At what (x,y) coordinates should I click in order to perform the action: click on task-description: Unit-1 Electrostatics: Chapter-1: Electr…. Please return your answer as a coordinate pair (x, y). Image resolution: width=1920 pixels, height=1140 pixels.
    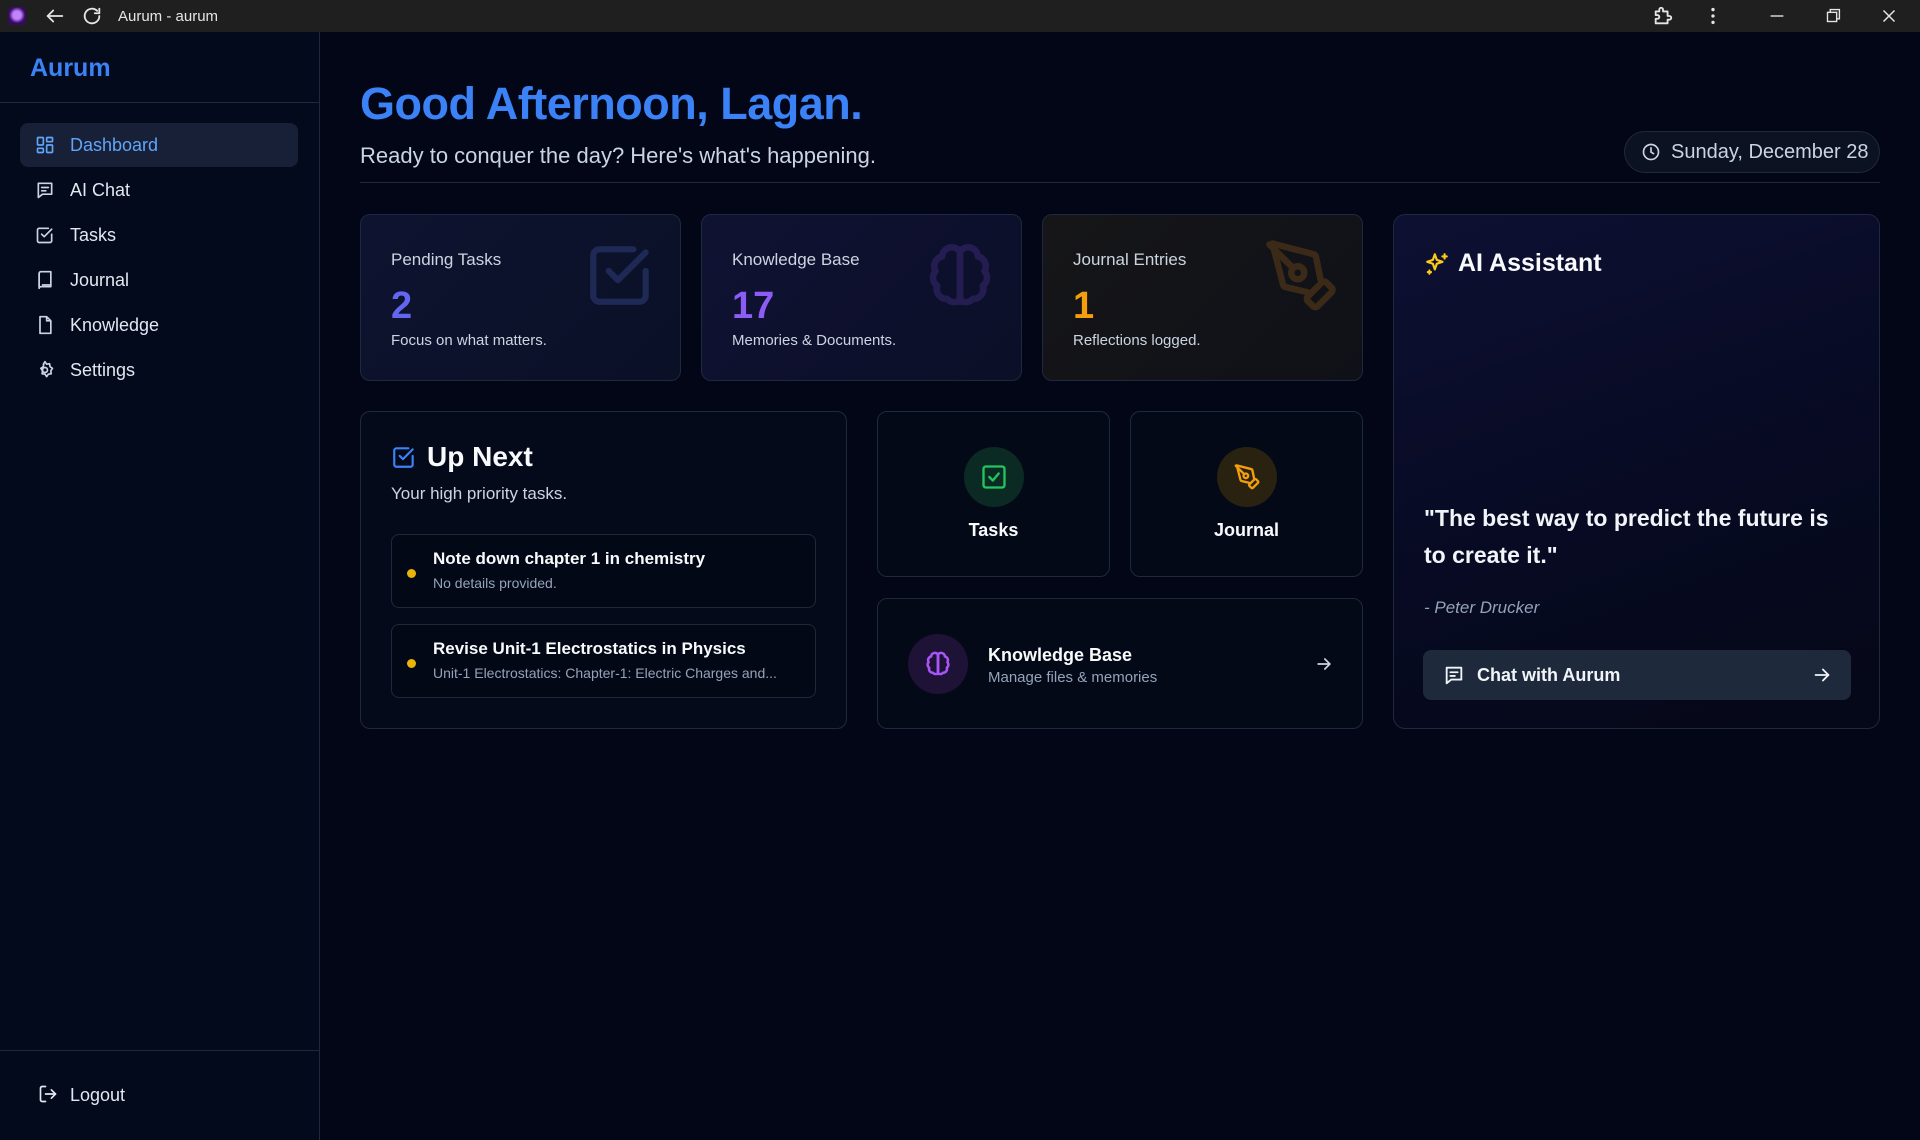
    Looking at the image, I should click on (605, 673).